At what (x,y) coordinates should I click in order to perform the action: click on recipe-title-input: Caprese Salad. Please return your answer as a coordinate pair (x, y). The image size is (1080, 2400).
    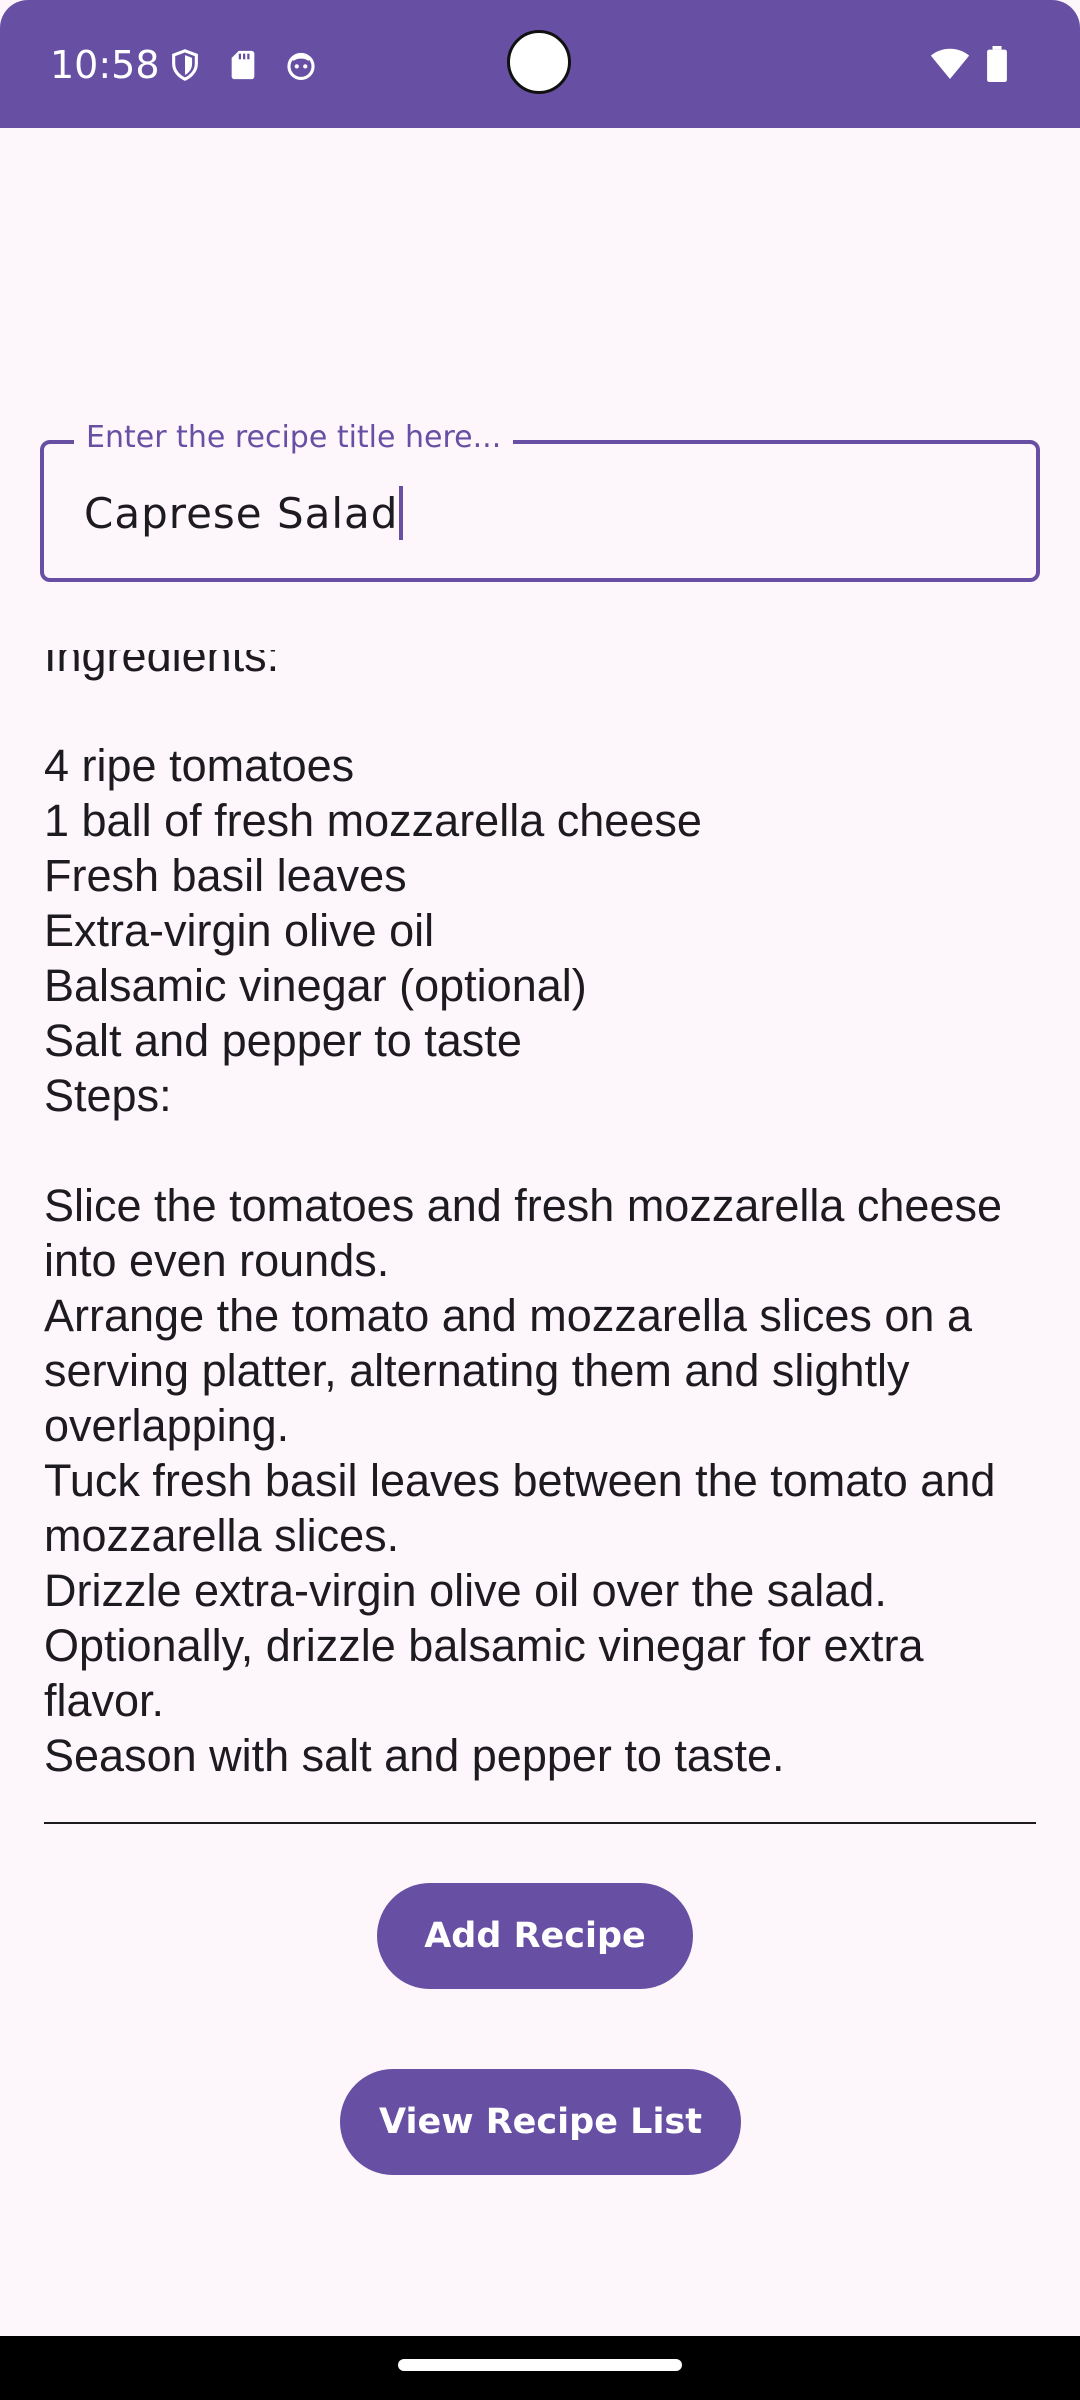
    Looking at the image, I should click on (244, 514).